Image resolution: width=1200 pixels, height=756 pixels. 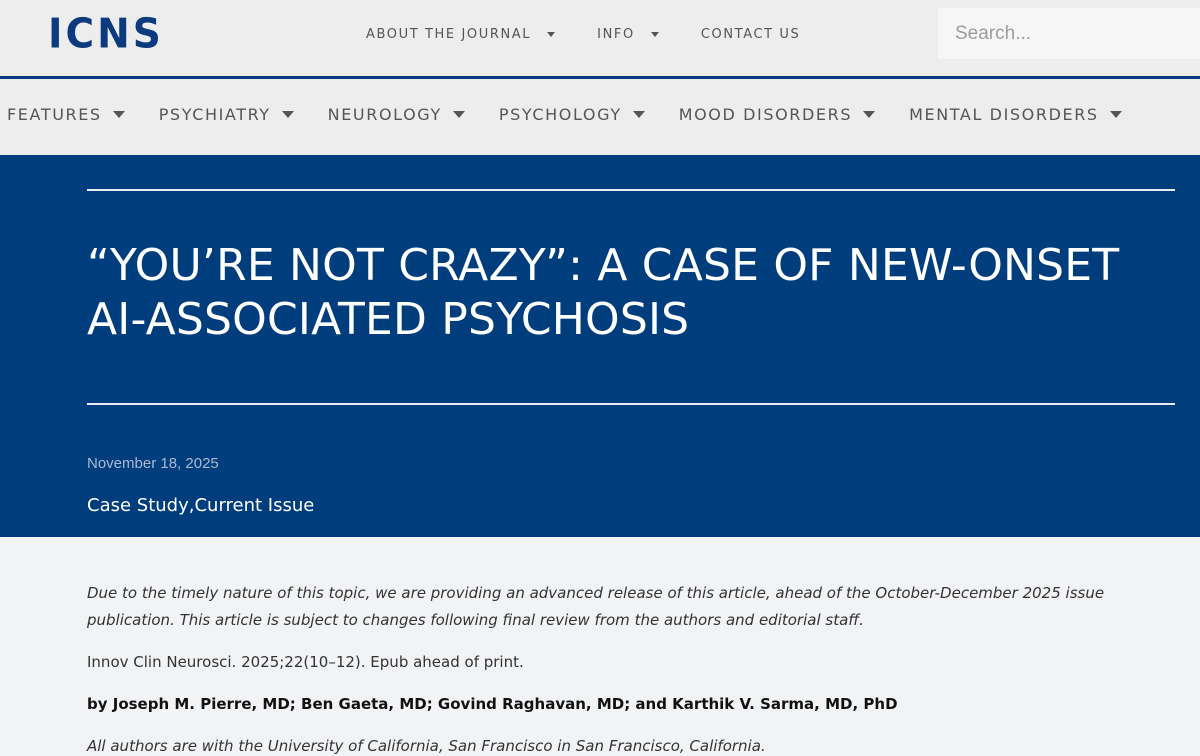 What do you see at coordinates (560, 114) in the screenshot?
I see `category-label: PSYCHOLOGY` at bounding box center [560, 114].